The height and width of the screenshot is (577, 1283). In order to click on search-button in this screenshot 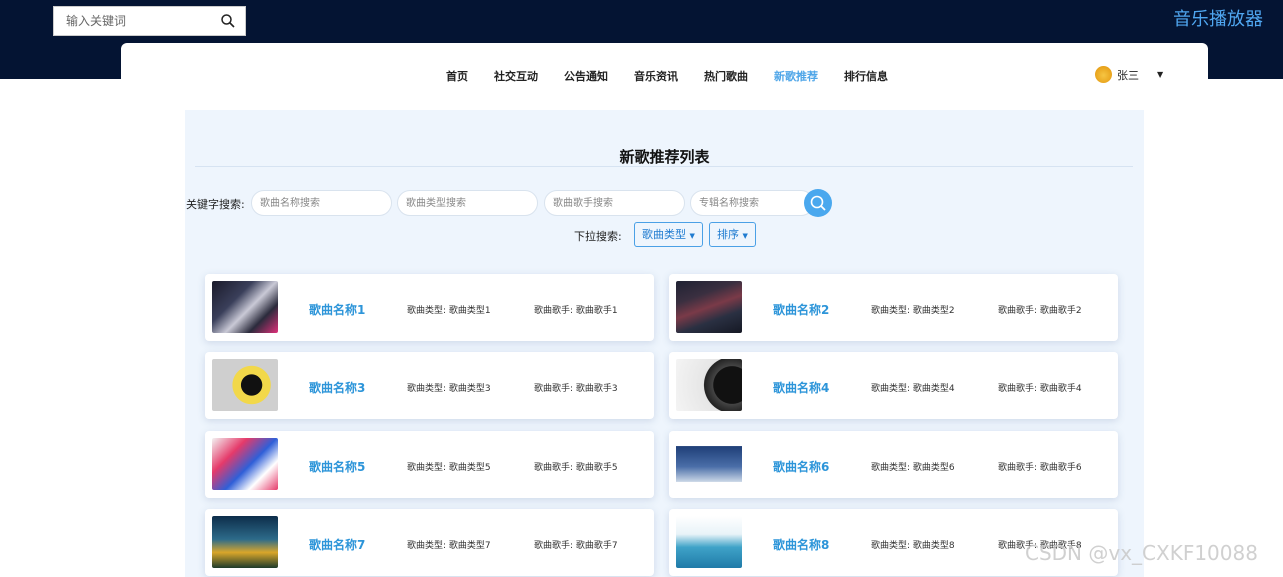, I will do `click(818, 203)`.